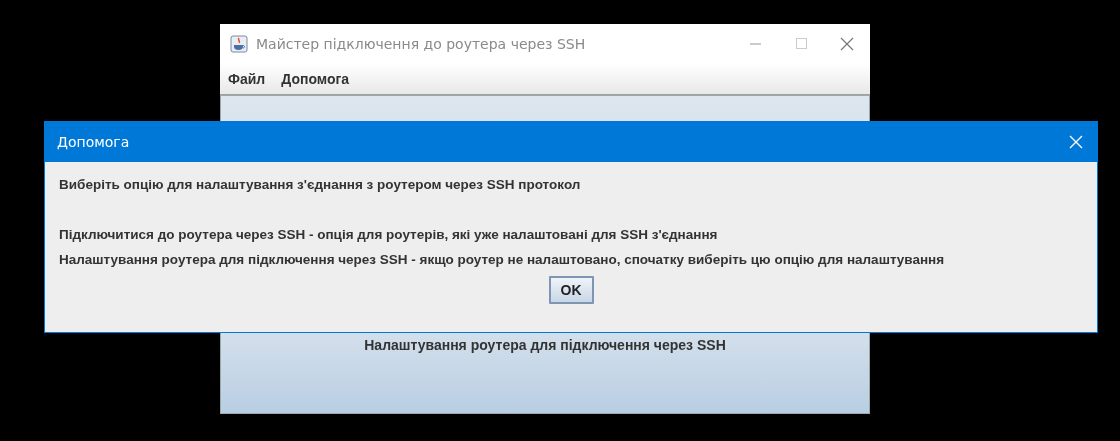 Image resolution: width=1120 pixels, height=441 pixels. I want to click on window-title: Майстер підключення до роутера через SSH, so click(421, 44).